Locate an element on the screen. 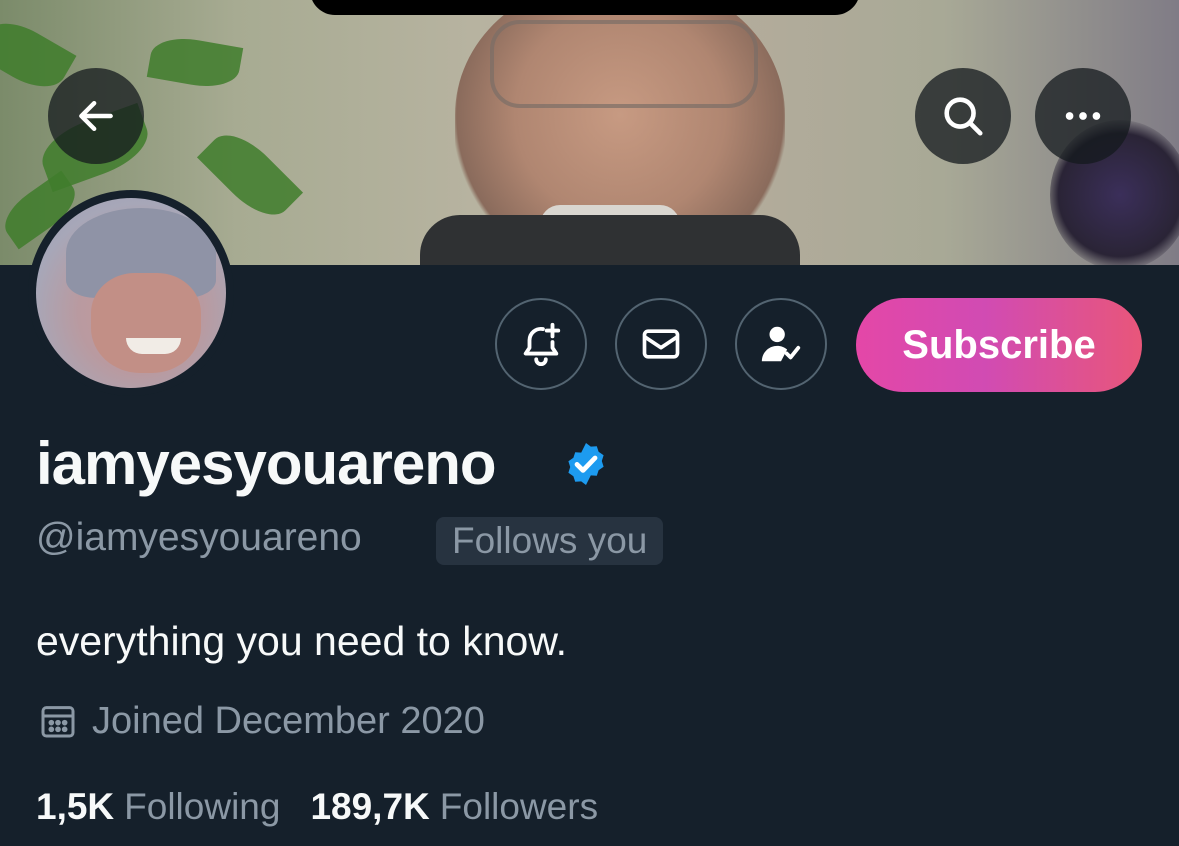 The height and width of the screenshot is (846, 1179). joined-date: Joined December 2020 is located at coordinates (261, 721).